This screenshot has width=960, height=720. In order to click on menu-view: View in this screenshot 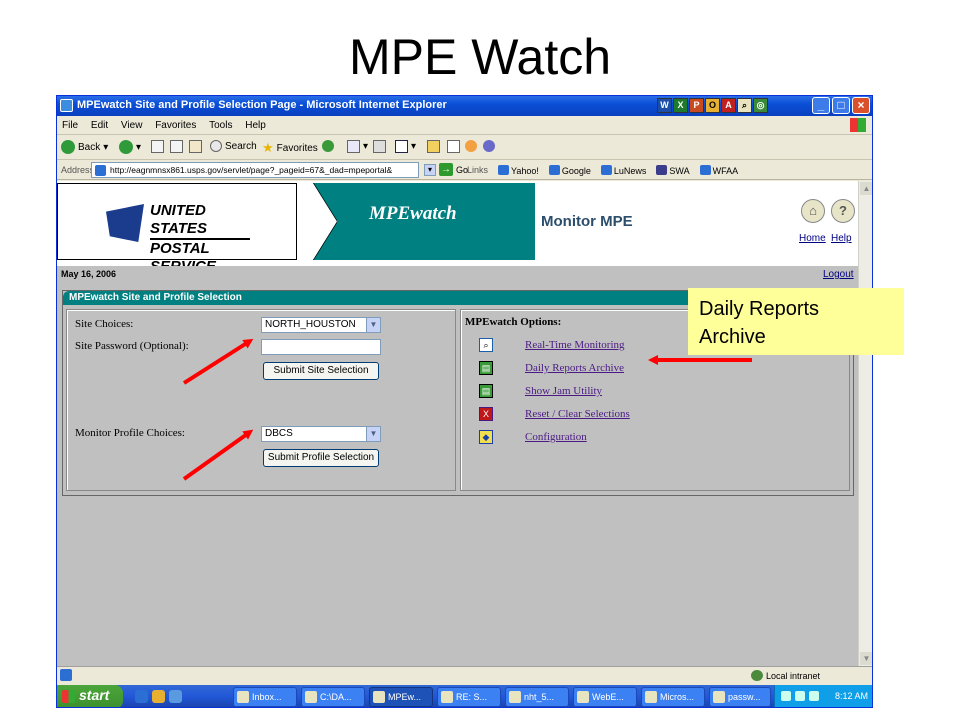, I will do `click(132, 123)`.